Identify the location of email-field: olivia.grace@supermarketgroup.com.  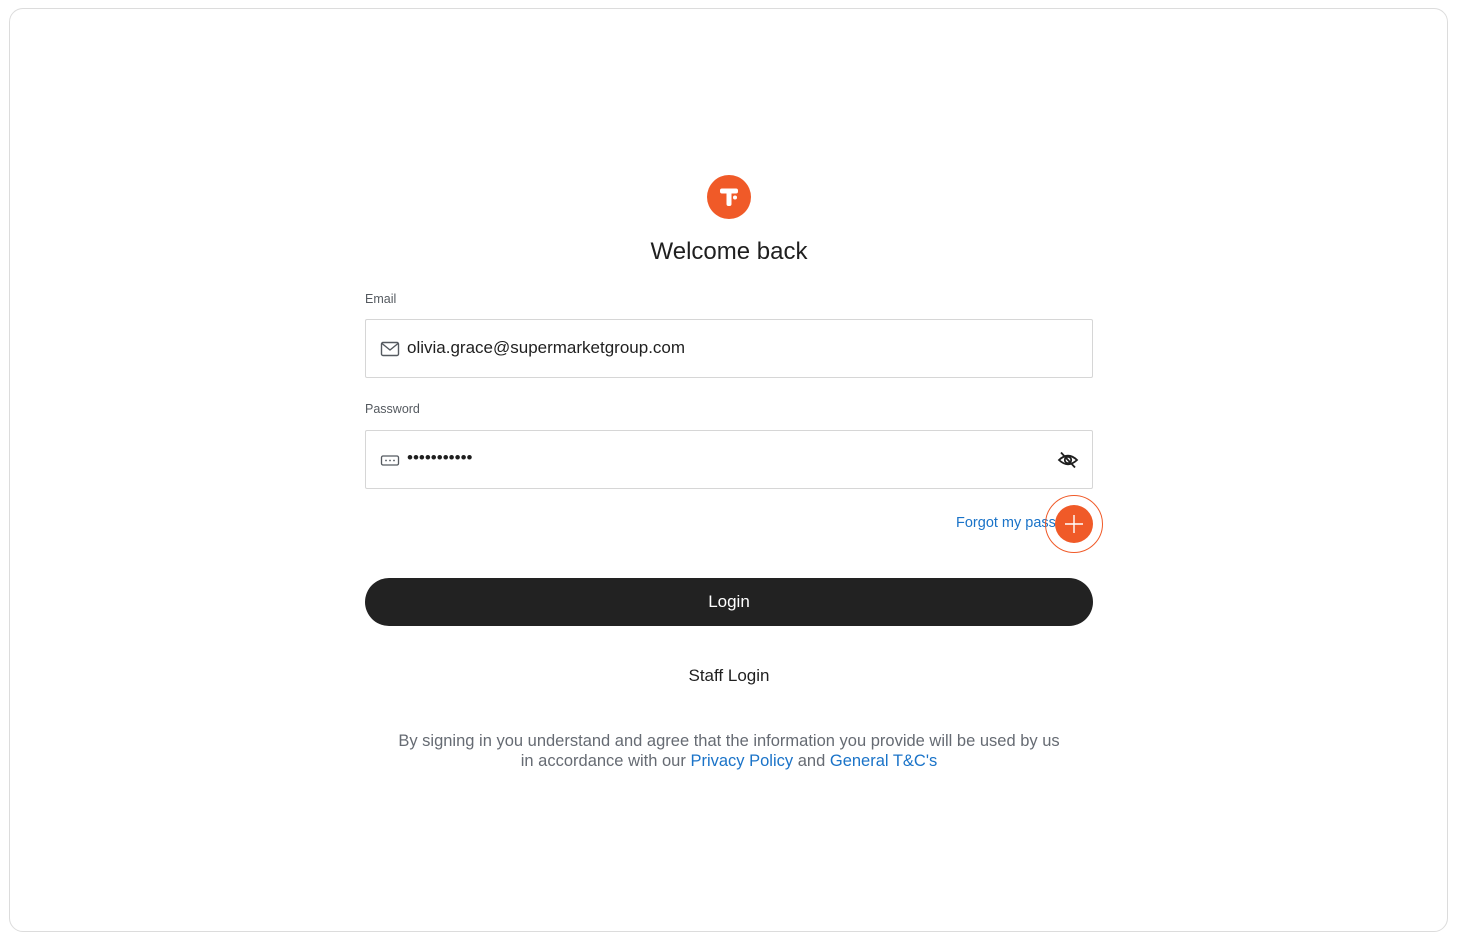
(729, 348).